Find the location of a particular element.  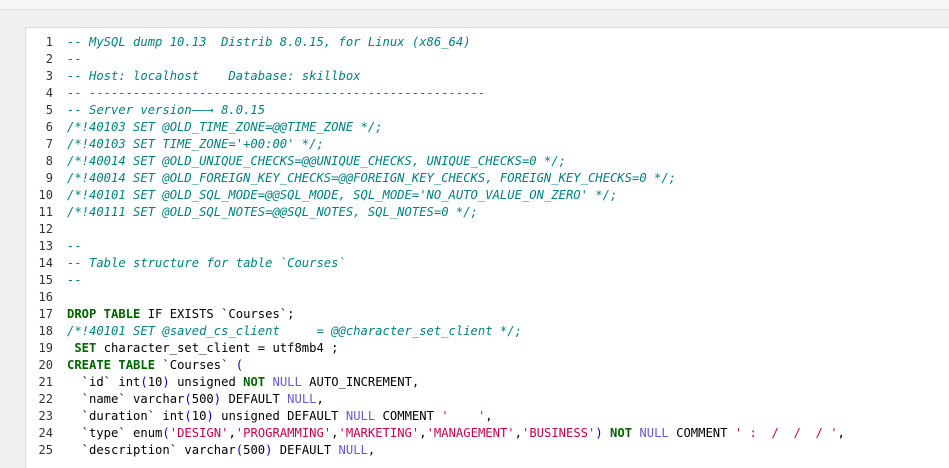

line-number: 1 is located at coordinates (49, 42).